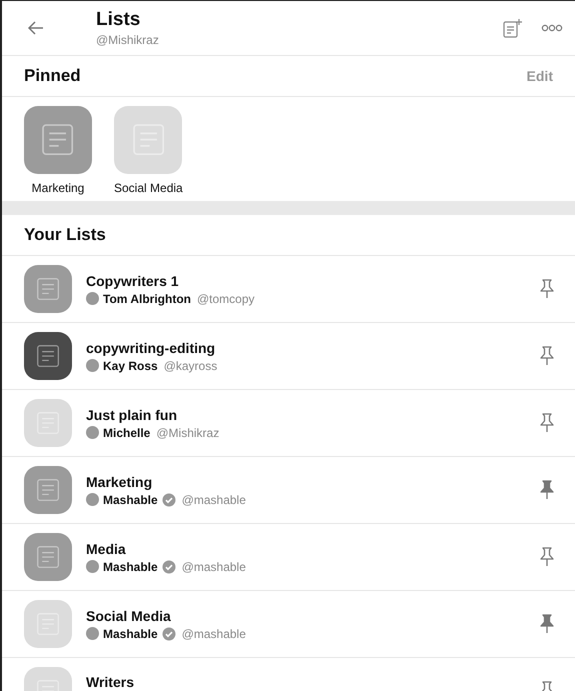  What do you see at coordinates (119, 20) in the screenshot?
I see `page-title: Lists` at bounding box center [119, 20].